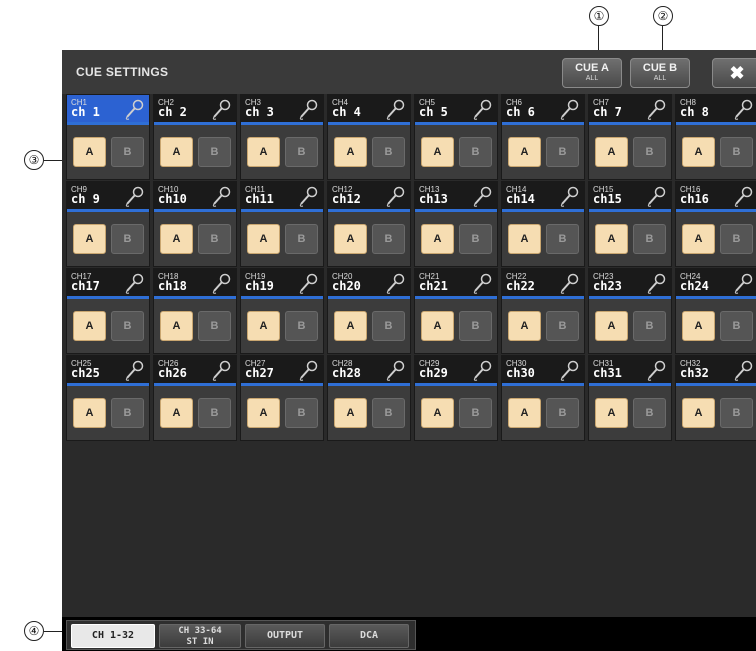 Image resolution: width=756 pixels, height=651 pixels. Describe the element at coordinates (369, 110) in the screenshot. I see `channel-name-area: CH4 ch 4` at that location.